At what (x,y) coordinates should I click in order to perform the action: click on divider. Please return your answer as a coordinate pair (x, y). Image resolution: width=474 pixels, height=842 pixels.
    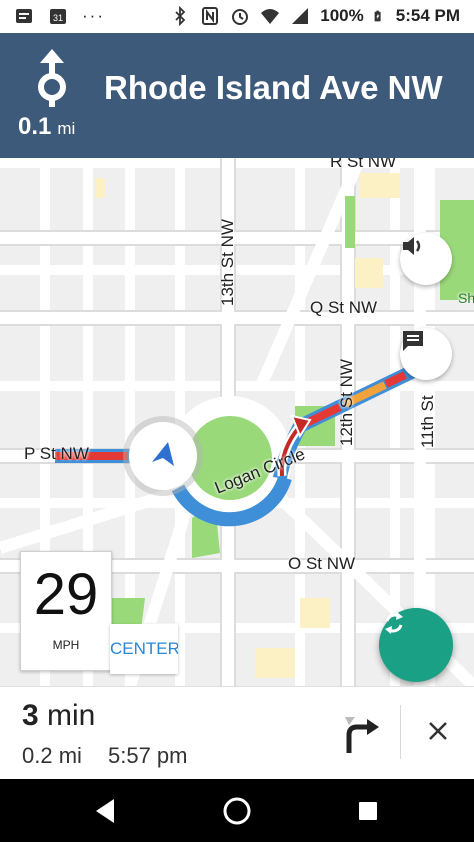
    Looking at the image, I should click on (400, 732).